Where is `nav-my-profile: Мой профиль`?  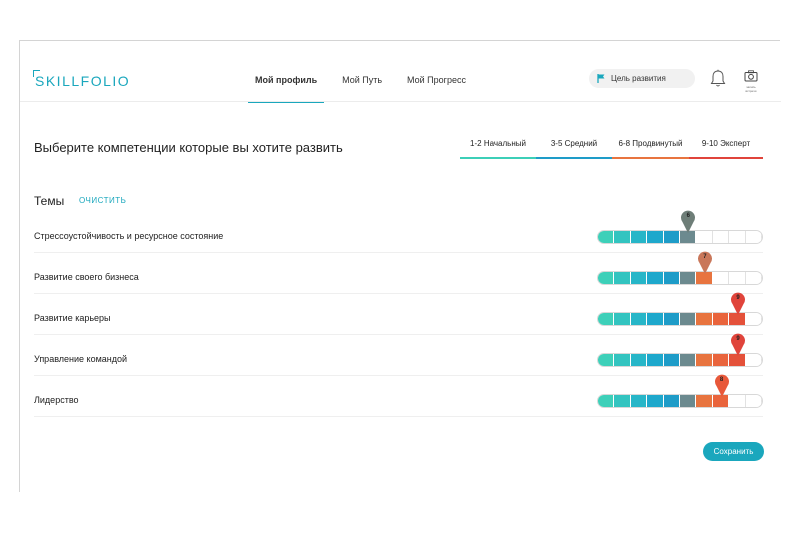
nav-my-profile: Мой профиль is located at coordinates (286, 85).